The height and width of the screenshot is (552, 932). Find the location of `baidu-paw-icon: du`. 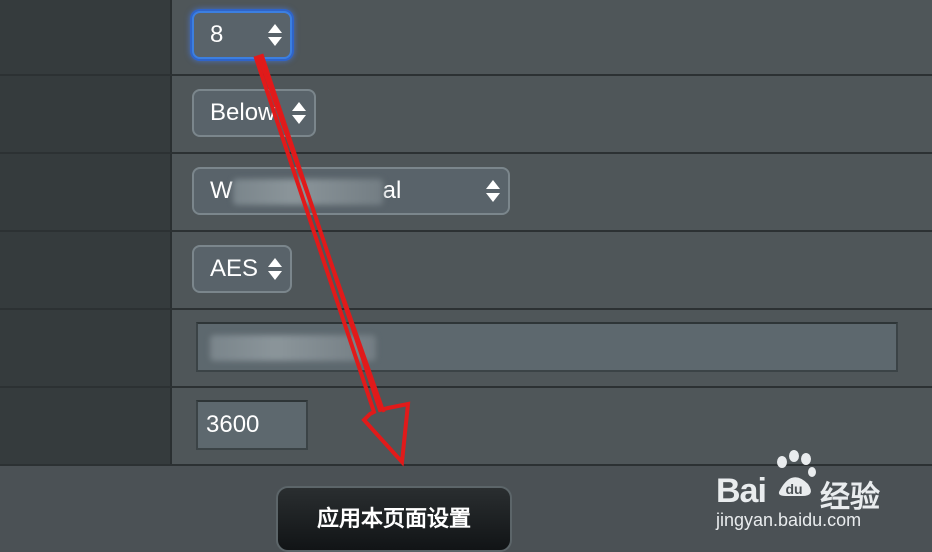

baidu-paw-icon: du is located at coordinates (796, 473).